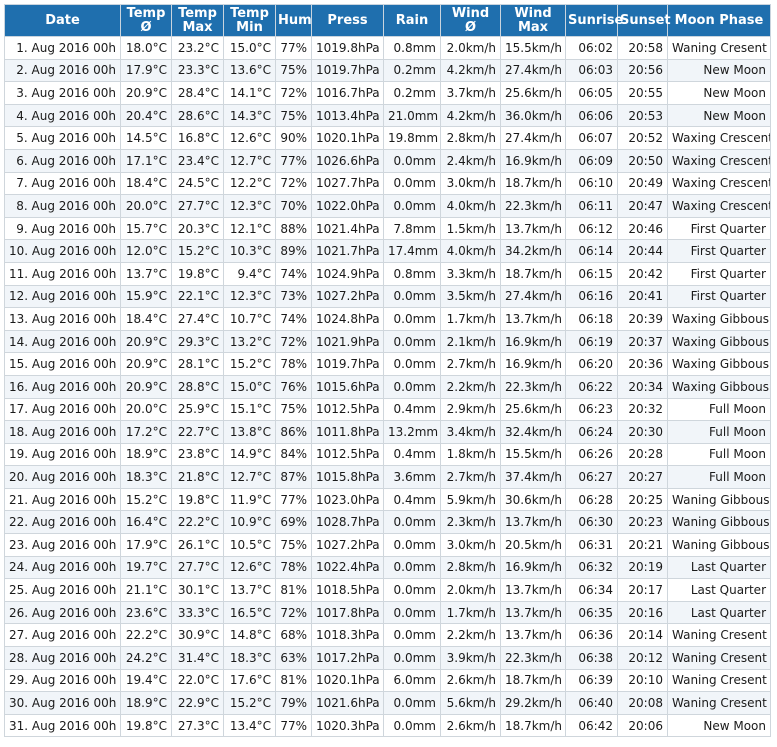 The height and width of the screenshot is (747, 777). I want to click on cell-wind-avg: 2.1km/h, so click(470, 341).